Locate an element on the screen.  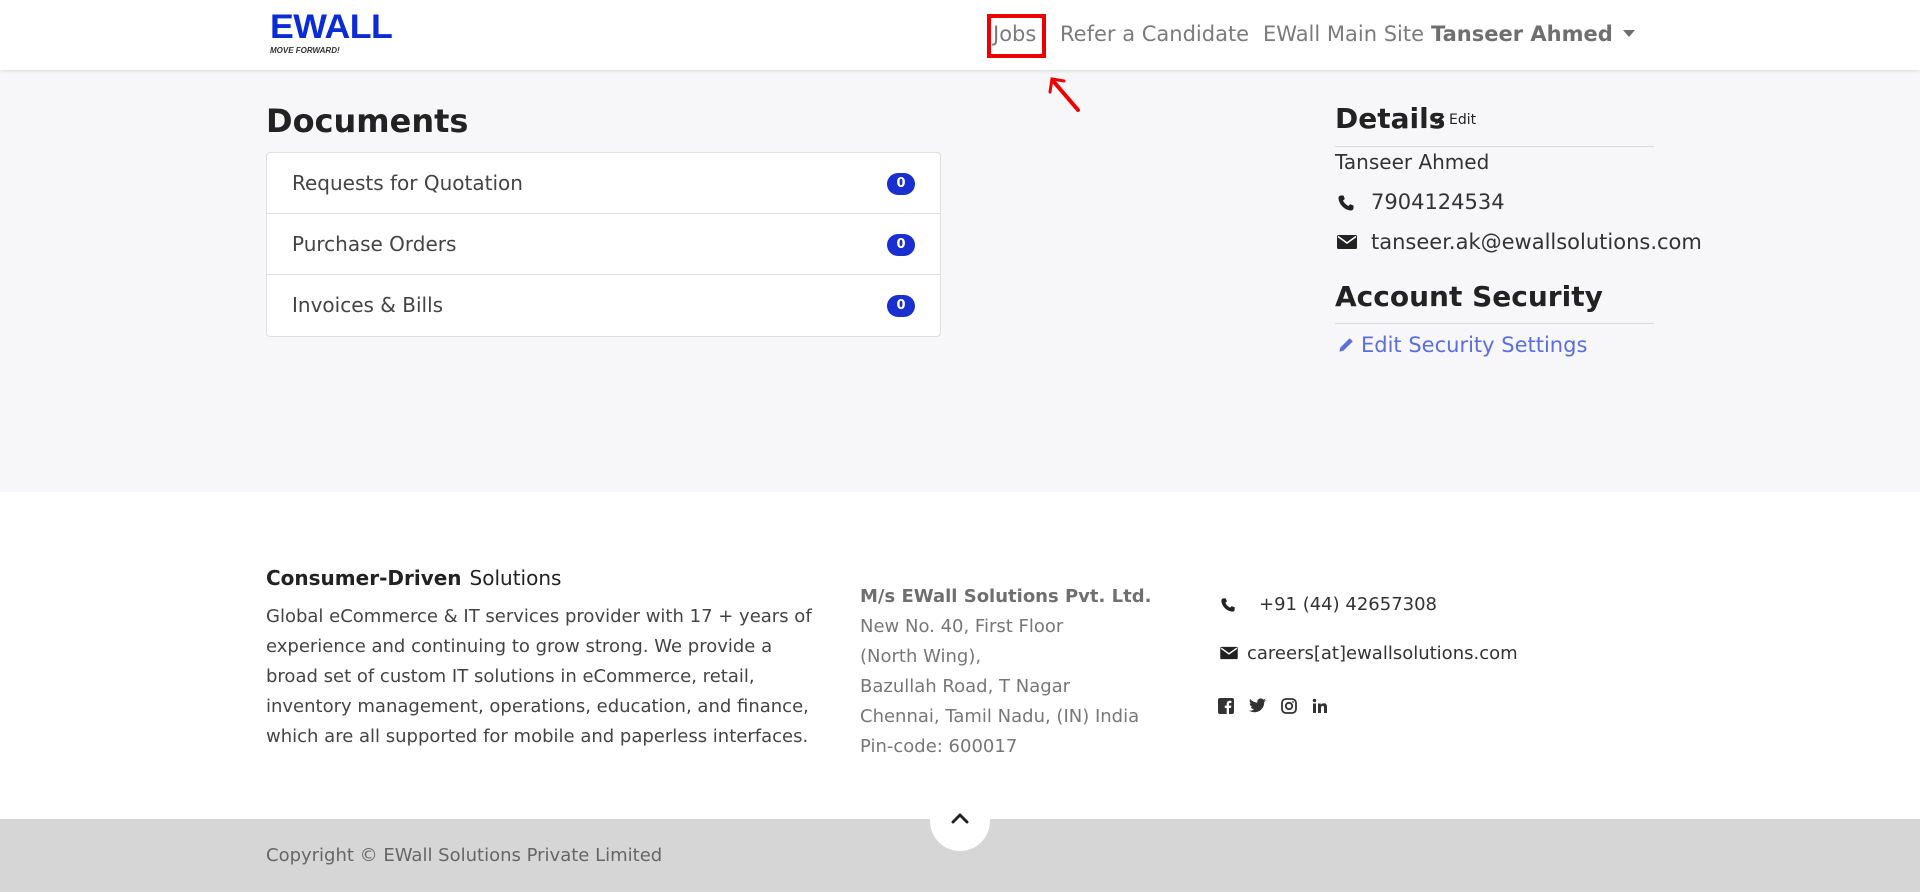
details-phone-text: 7904124534 is located at coordinates (1438, 202).